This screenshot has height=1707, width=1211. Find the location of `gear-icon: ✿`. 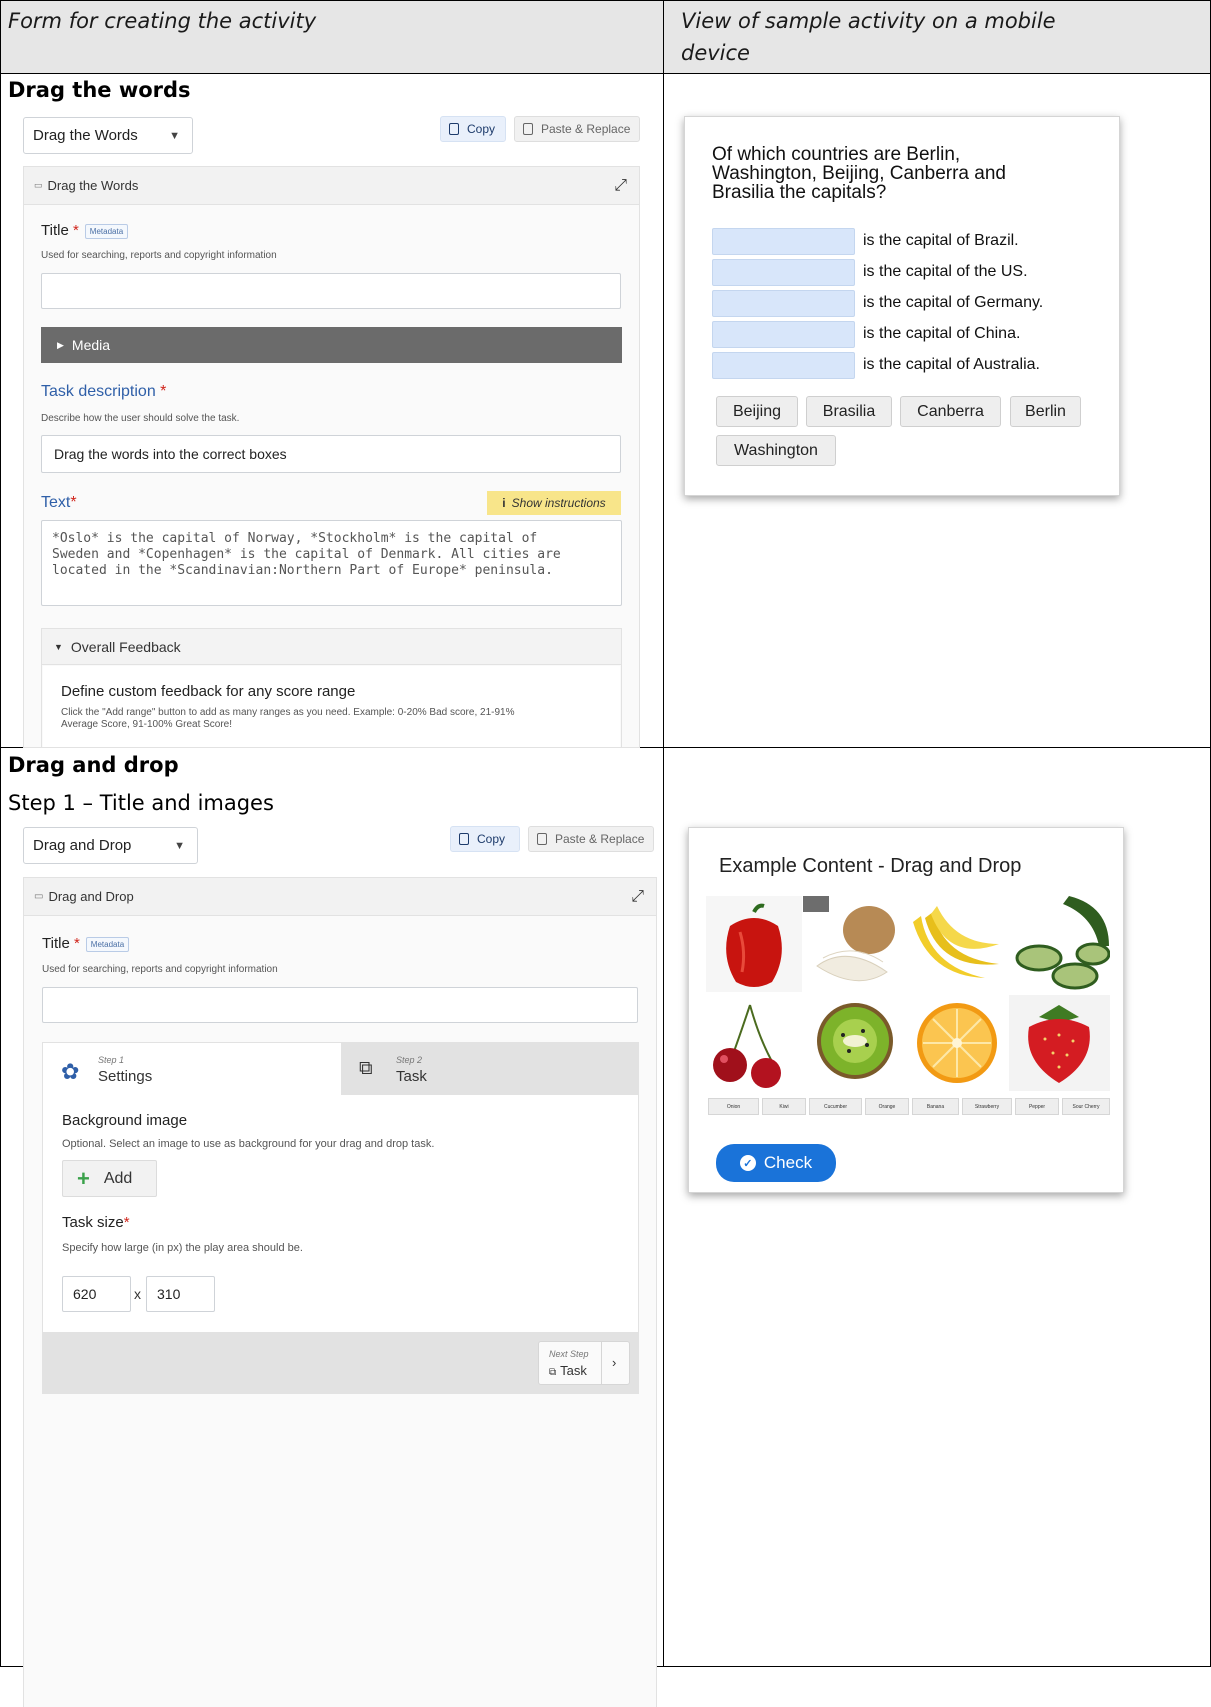

gear-icon: ✿ is located at coordinates (70, 1071).